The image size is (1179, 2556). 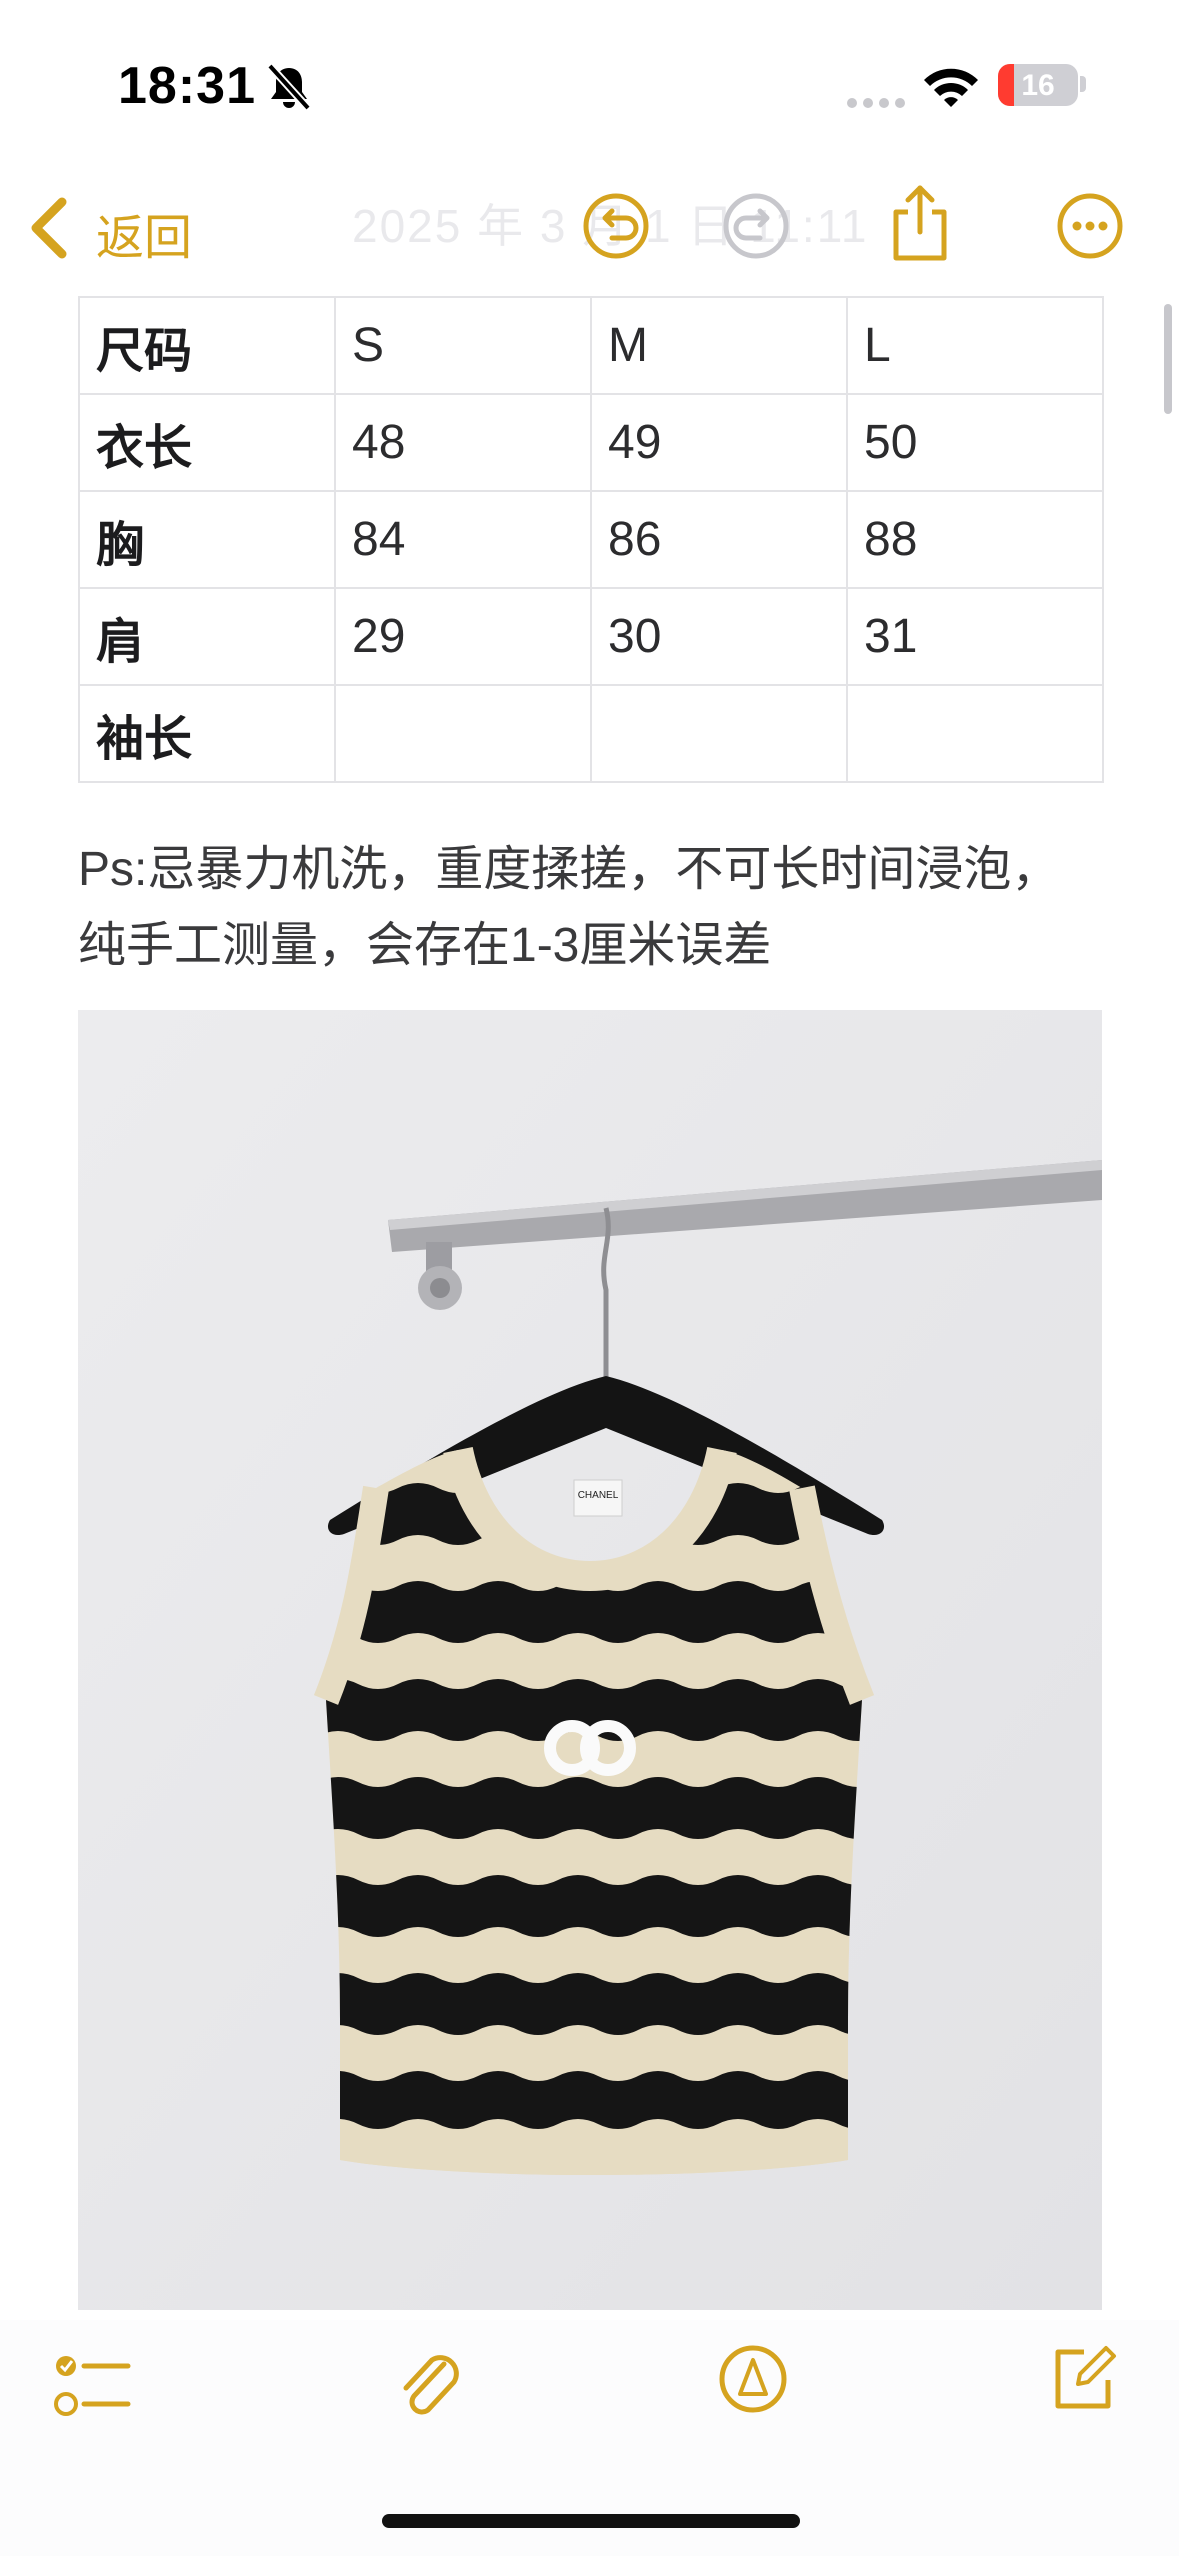 I want to click on table-cell: 84, so click(x=463, y=539).